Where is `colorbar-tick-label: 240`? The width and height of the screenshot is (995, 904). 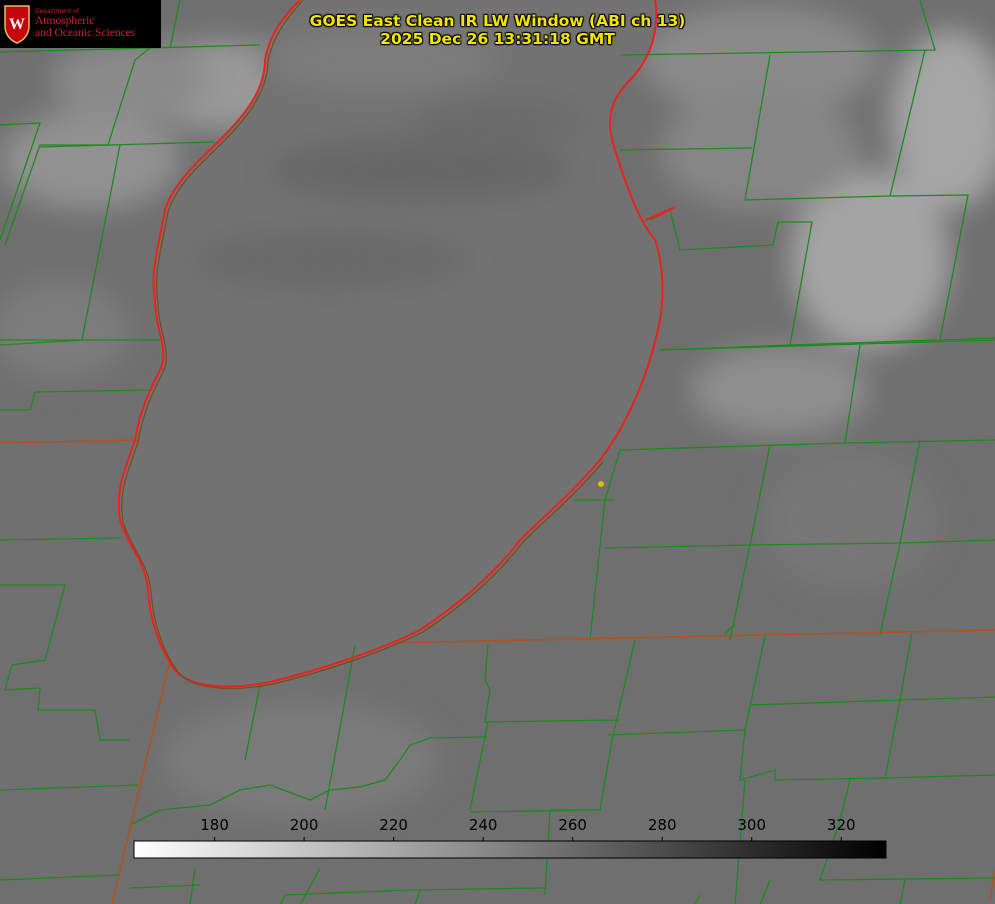
colorbar-tick-label: 240 is located at coordinates (483, 825).